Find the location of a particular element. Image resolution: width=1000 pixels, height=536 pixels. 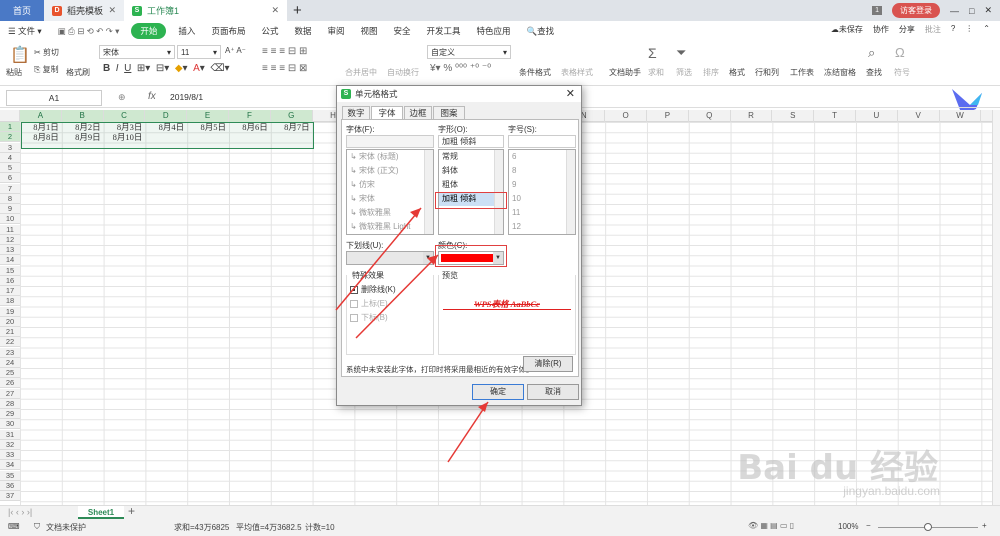

select-all-corner is located at coordinates (10, 116).